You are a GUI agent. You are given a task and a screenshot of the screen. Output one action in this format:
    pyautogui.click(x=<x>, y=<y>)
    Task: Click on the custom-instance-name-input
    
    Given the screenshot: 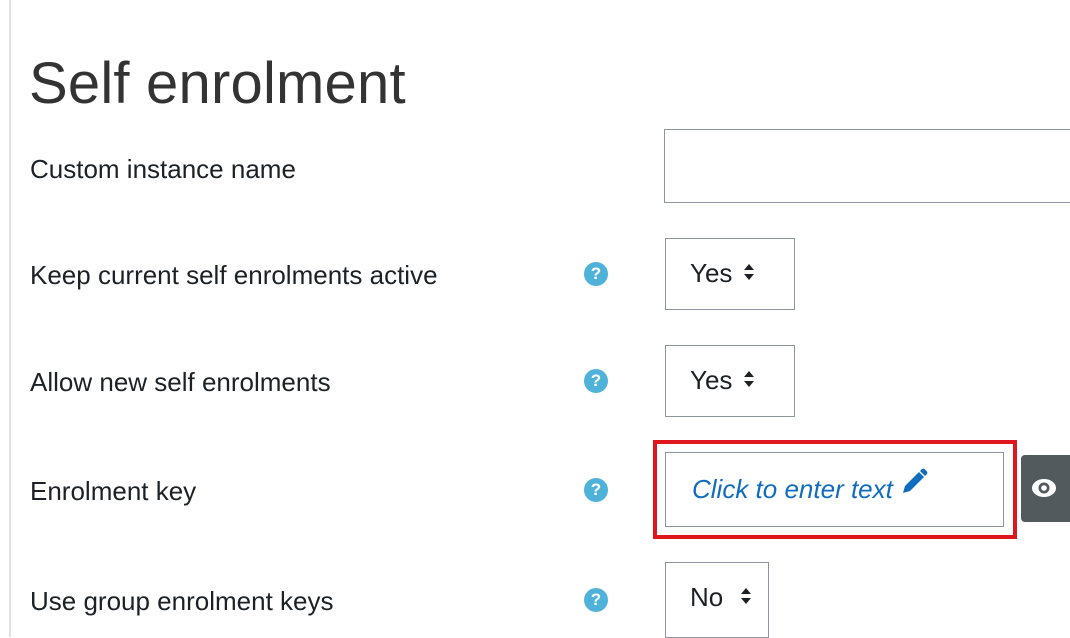 What is the action you would take?
    pyautogui.click(x=867, y=166)
    